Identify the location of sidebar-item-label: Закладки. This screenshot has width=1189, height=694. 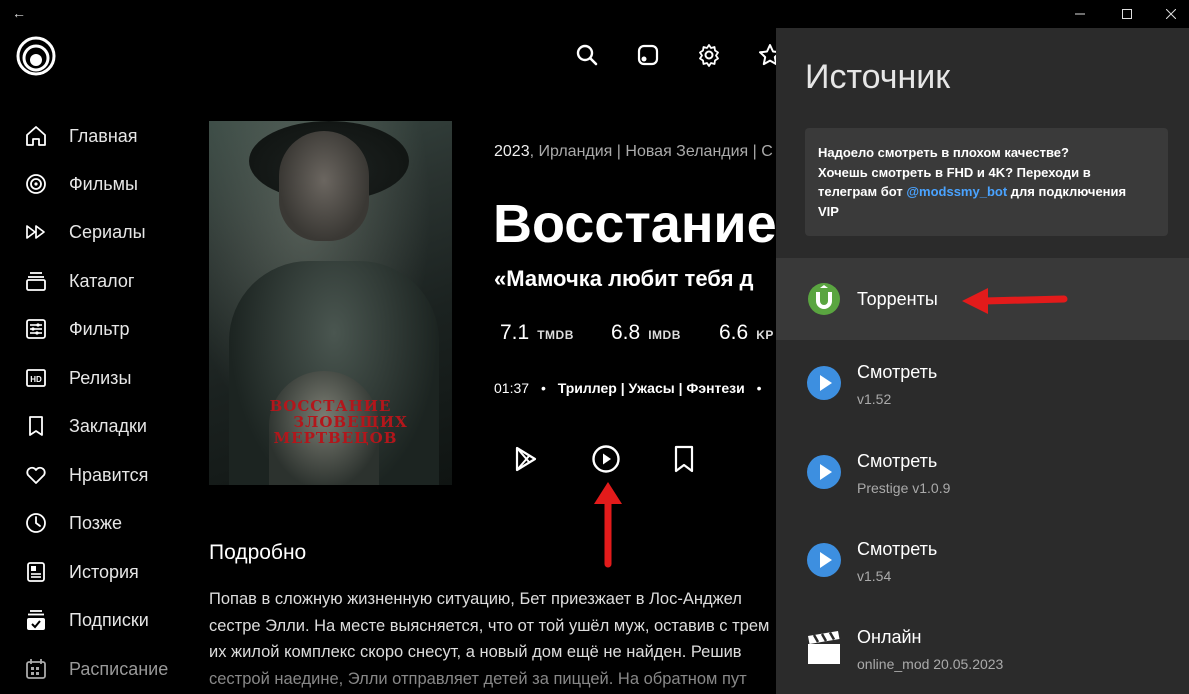
(108, 425).